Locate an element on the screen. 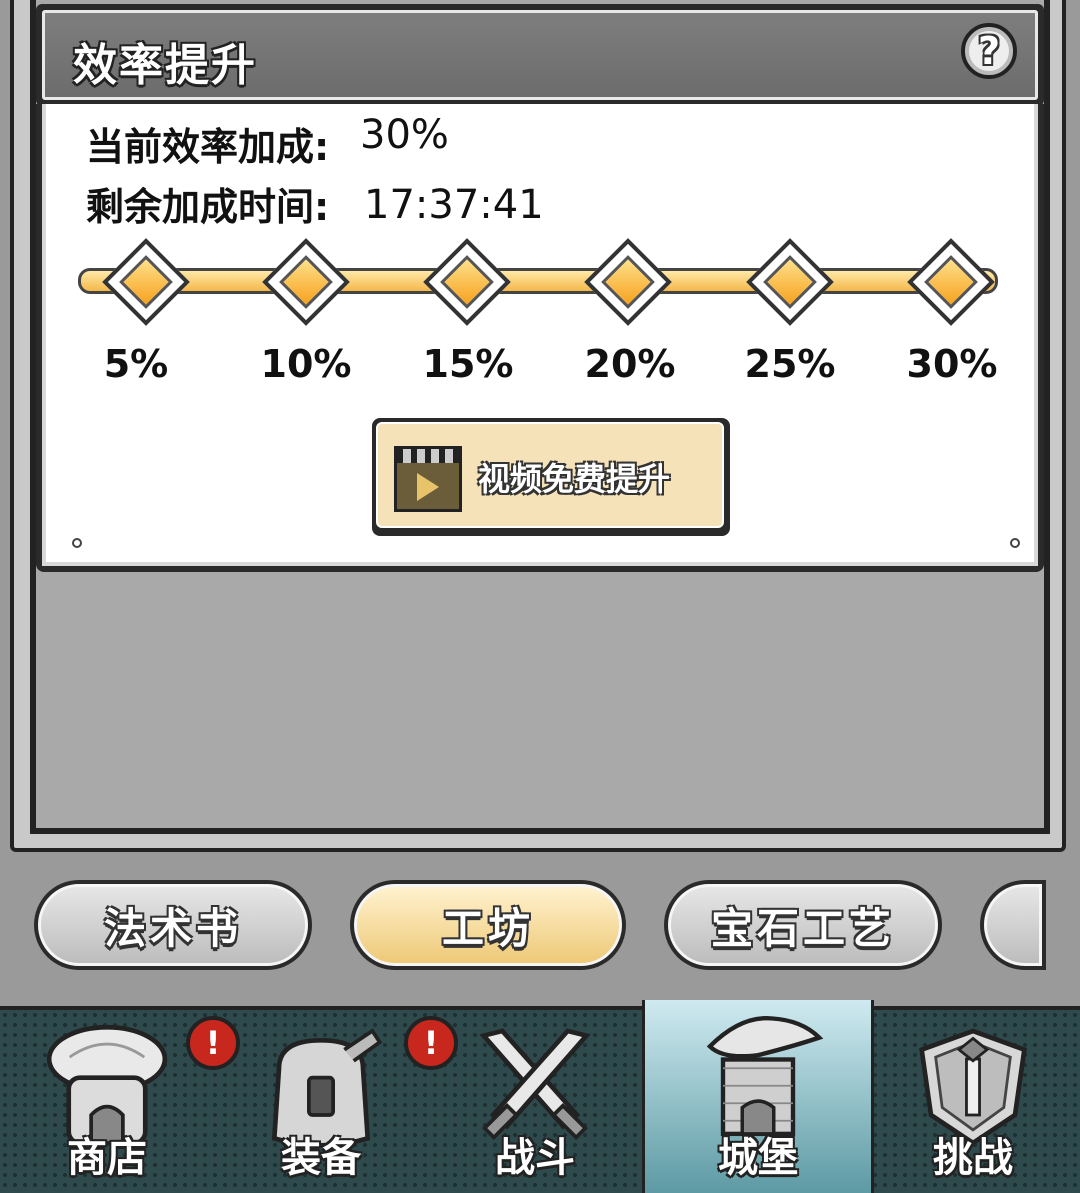 Image resolution: width=1080 pixels, height=1193 pixels. tab-workshop: 工坊 is located at coordinates (488, 925).